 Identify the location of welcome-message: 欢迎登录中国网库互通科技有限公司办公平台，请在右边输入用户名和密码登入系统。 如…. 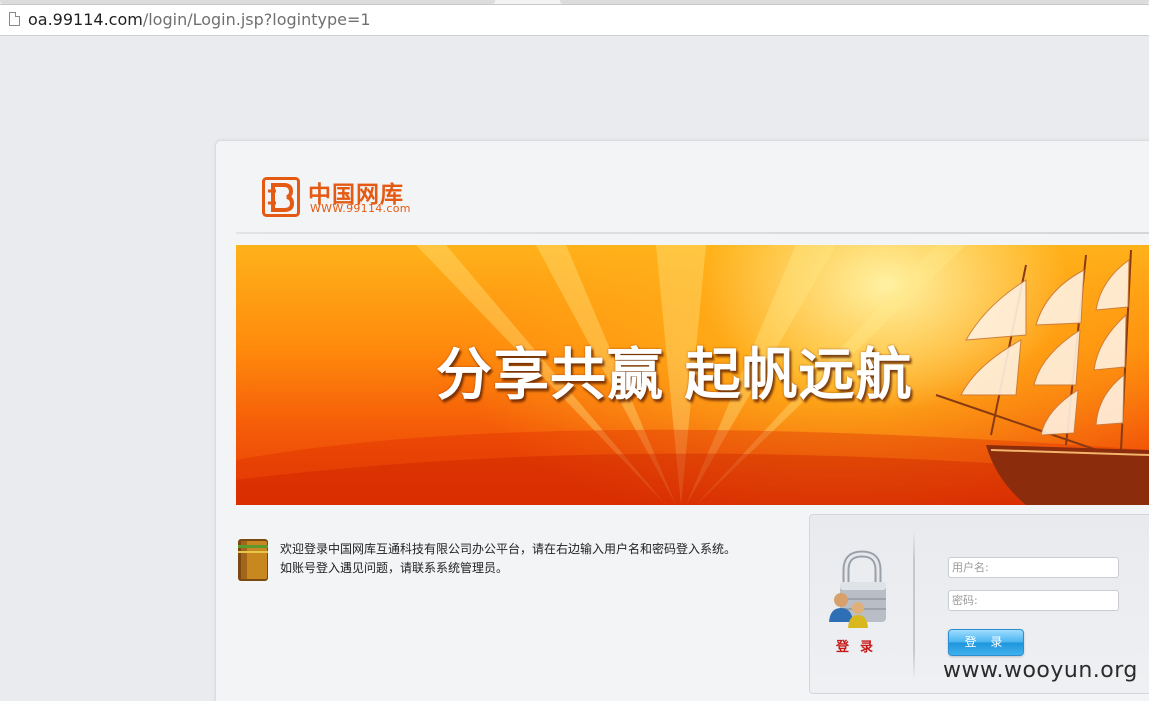
(508, 559).